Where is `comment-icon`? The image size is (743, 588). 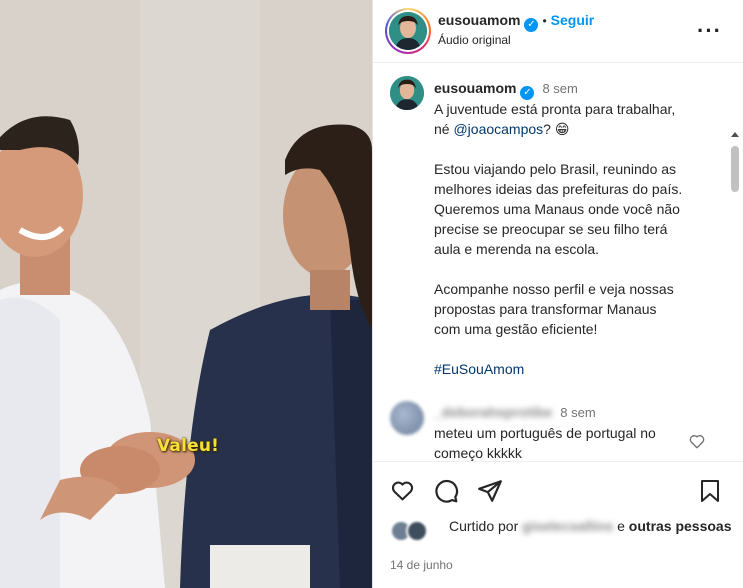 comment-icon is located at coordinates (446, 491).